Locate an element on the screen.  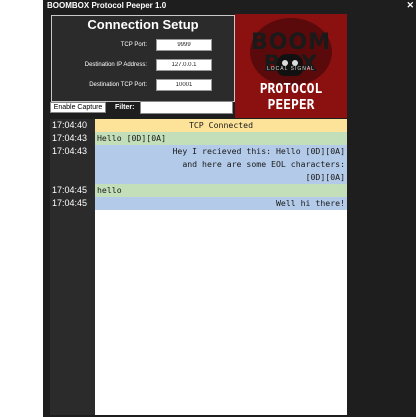
filter-input is located at coordinates (186, 107).